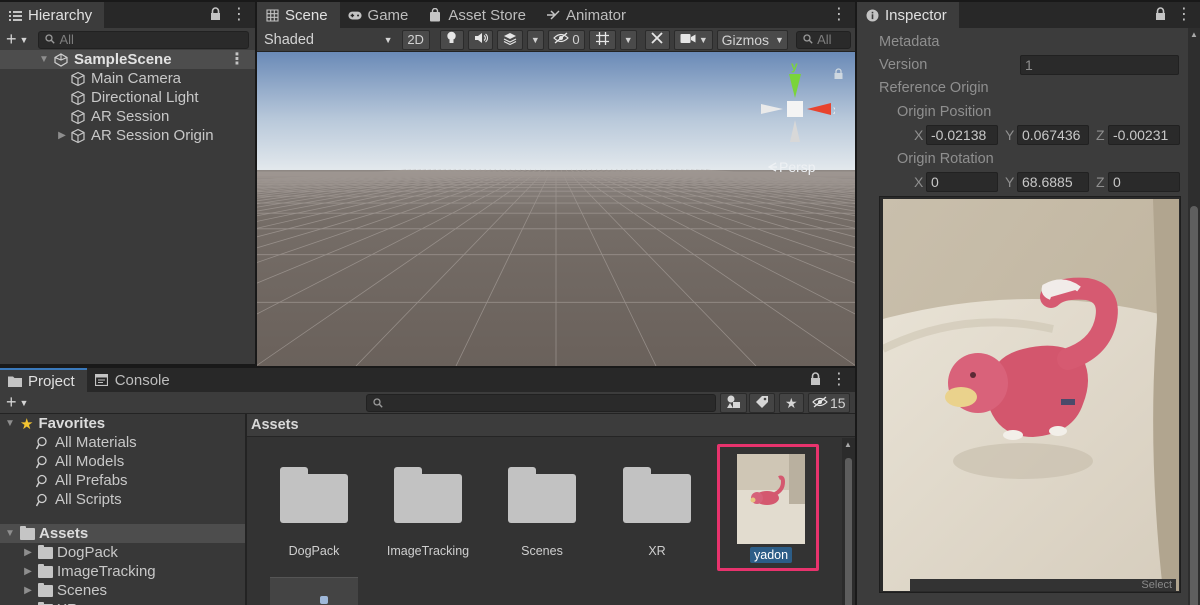  Describe the element at coordinates (1144, 135) in the screenshot. I see `origin-position-z-field: -0.00231` at that location.